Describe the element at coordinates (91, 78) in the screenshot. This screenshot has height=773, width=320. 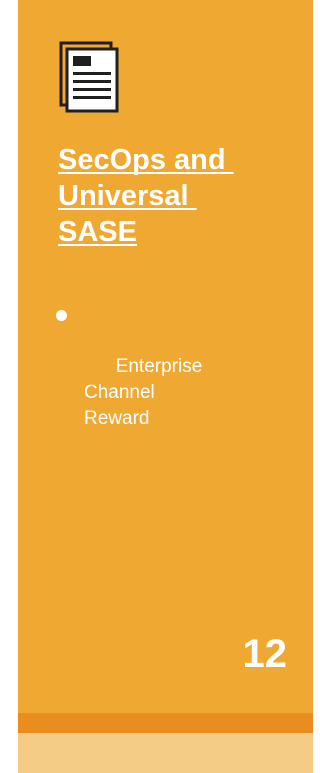
I see `document-icon` at that location.